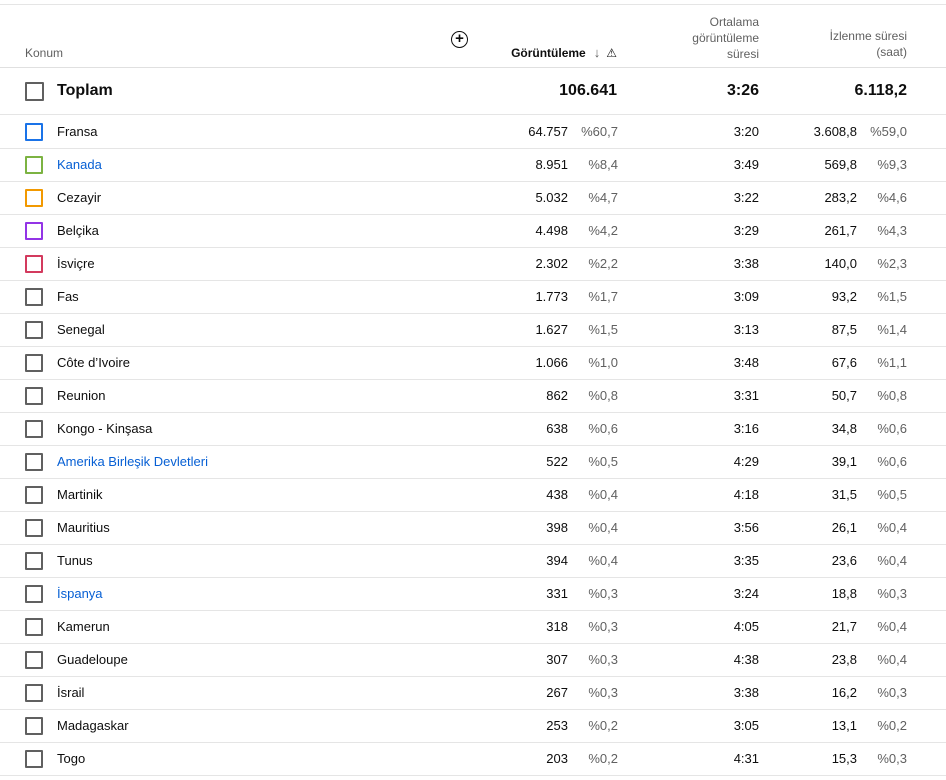 The image size is (946, 780). Describe the element at coordinates (564, 53) in the screenshot. I see `column-header-views: Görüntüleme ↓ ⚠` at that location.